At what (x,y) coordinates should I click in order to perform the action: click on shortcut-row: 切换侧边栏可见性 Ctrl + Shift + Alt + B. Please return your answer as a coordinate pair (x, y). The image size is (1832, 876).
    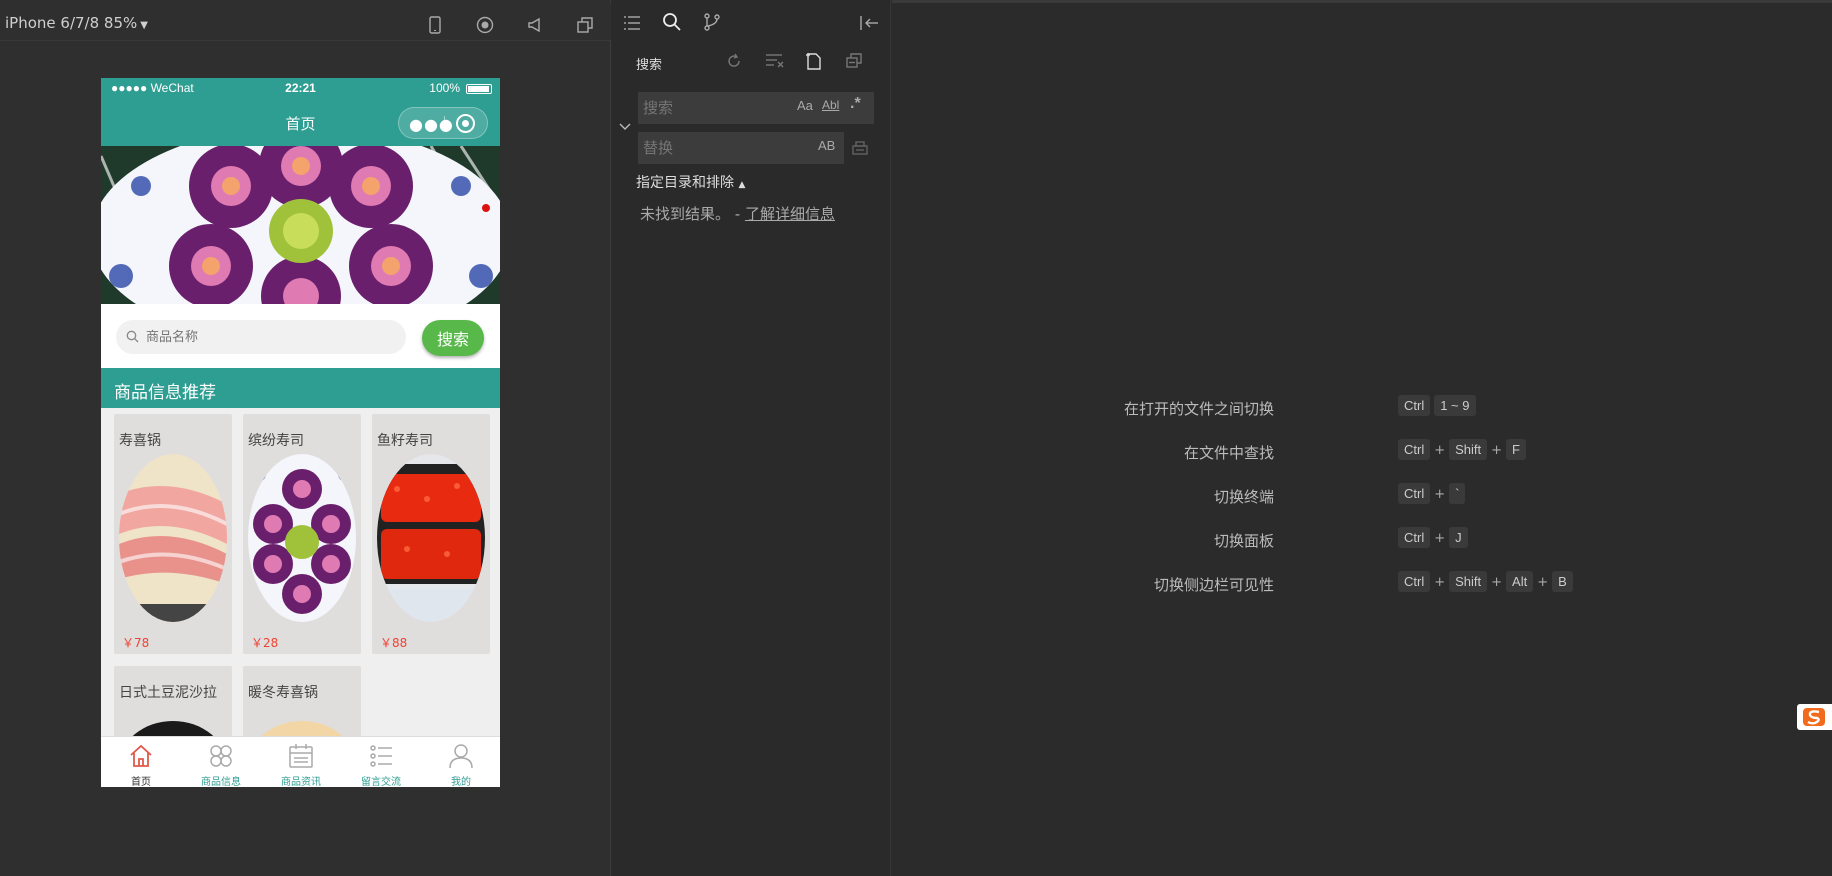
    Looking at the image, I should click on (1362, 584).